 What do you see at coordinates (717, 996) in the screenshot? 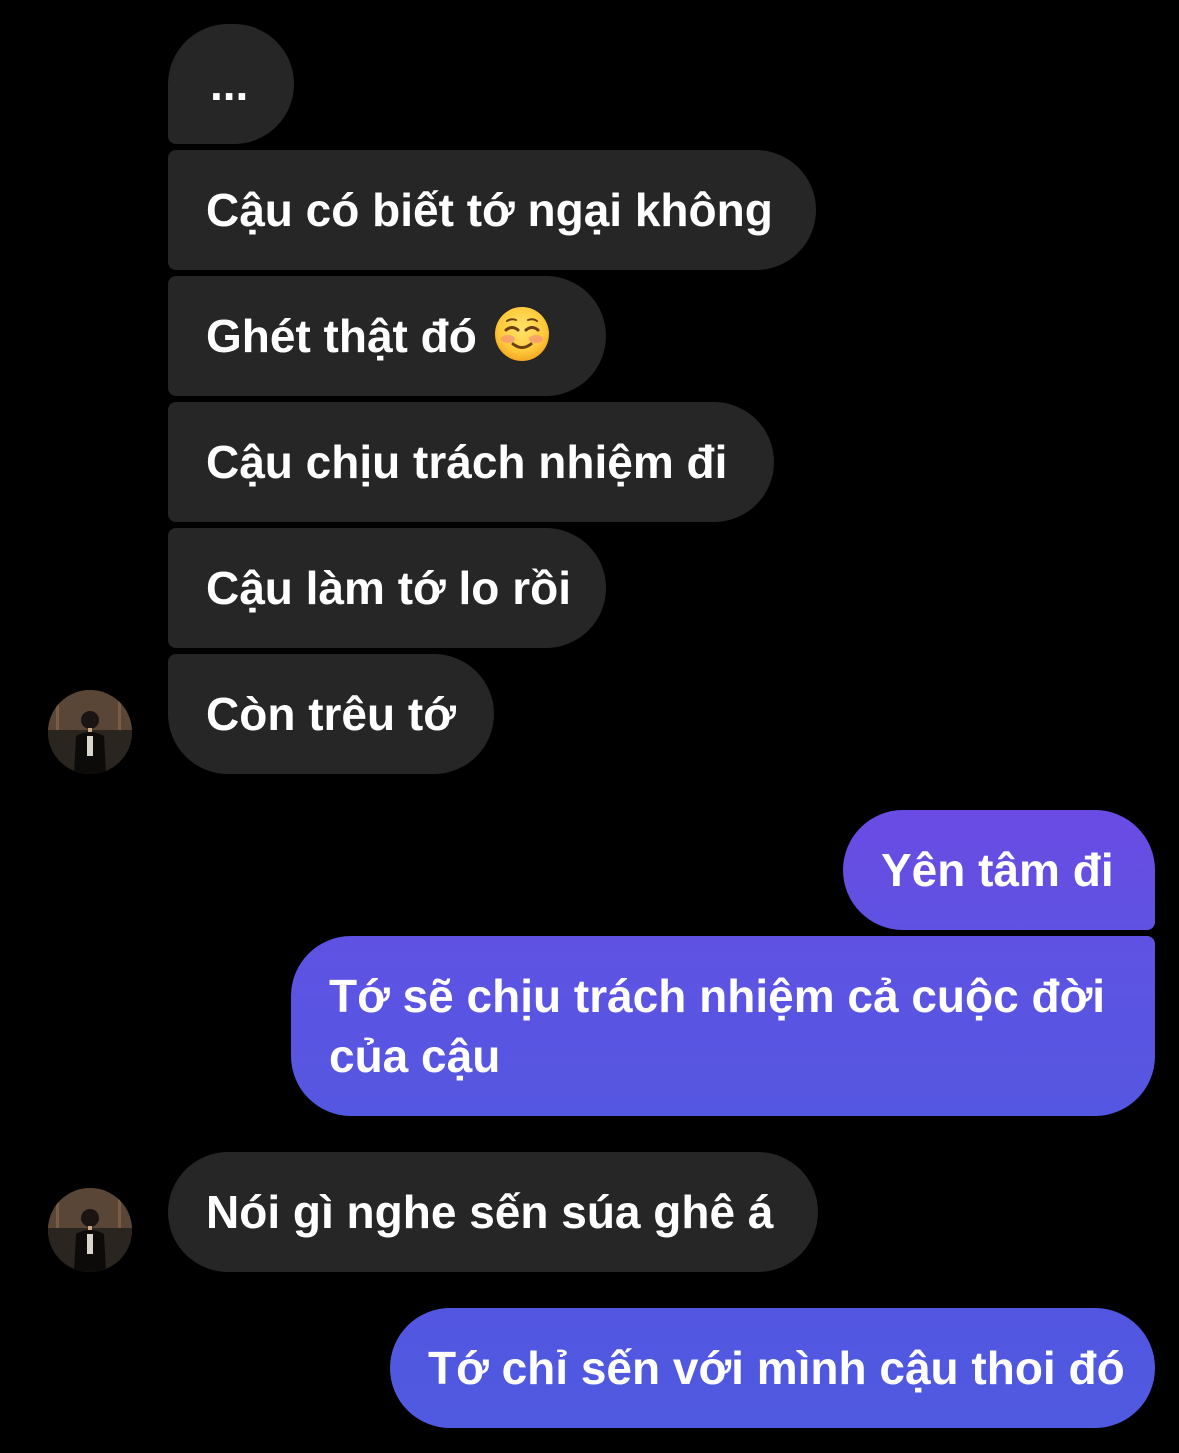
I see `message-text-line: Tớ sẽ chịu trách nhiệm cả cuộc đời` at bounding box center [717, 996].